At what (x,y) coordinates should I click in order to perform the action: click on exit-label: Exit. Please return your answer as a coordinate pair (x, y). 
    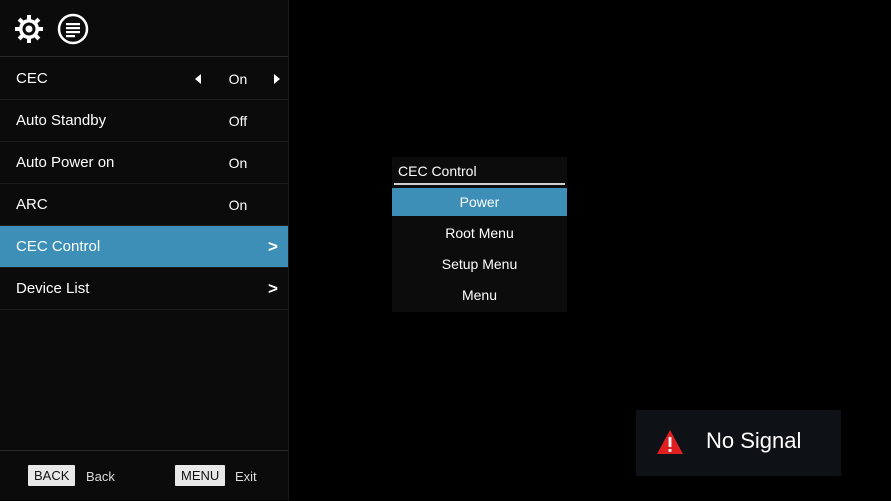
    Looking at the image, I should click on (246, 476).